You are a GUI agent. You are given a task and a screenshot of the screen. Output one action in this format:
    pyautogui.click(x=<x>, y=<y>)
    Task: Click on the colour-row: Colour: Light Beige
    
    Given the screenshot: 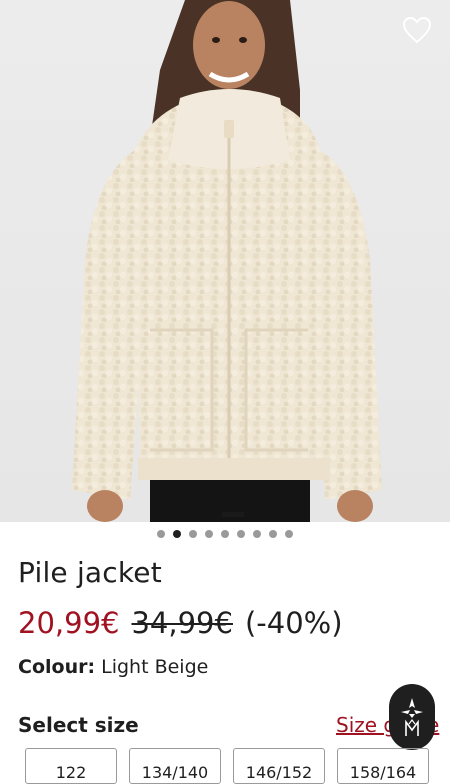 What is the action you would take?
    pyautogui.click(x=113, y=667)
    